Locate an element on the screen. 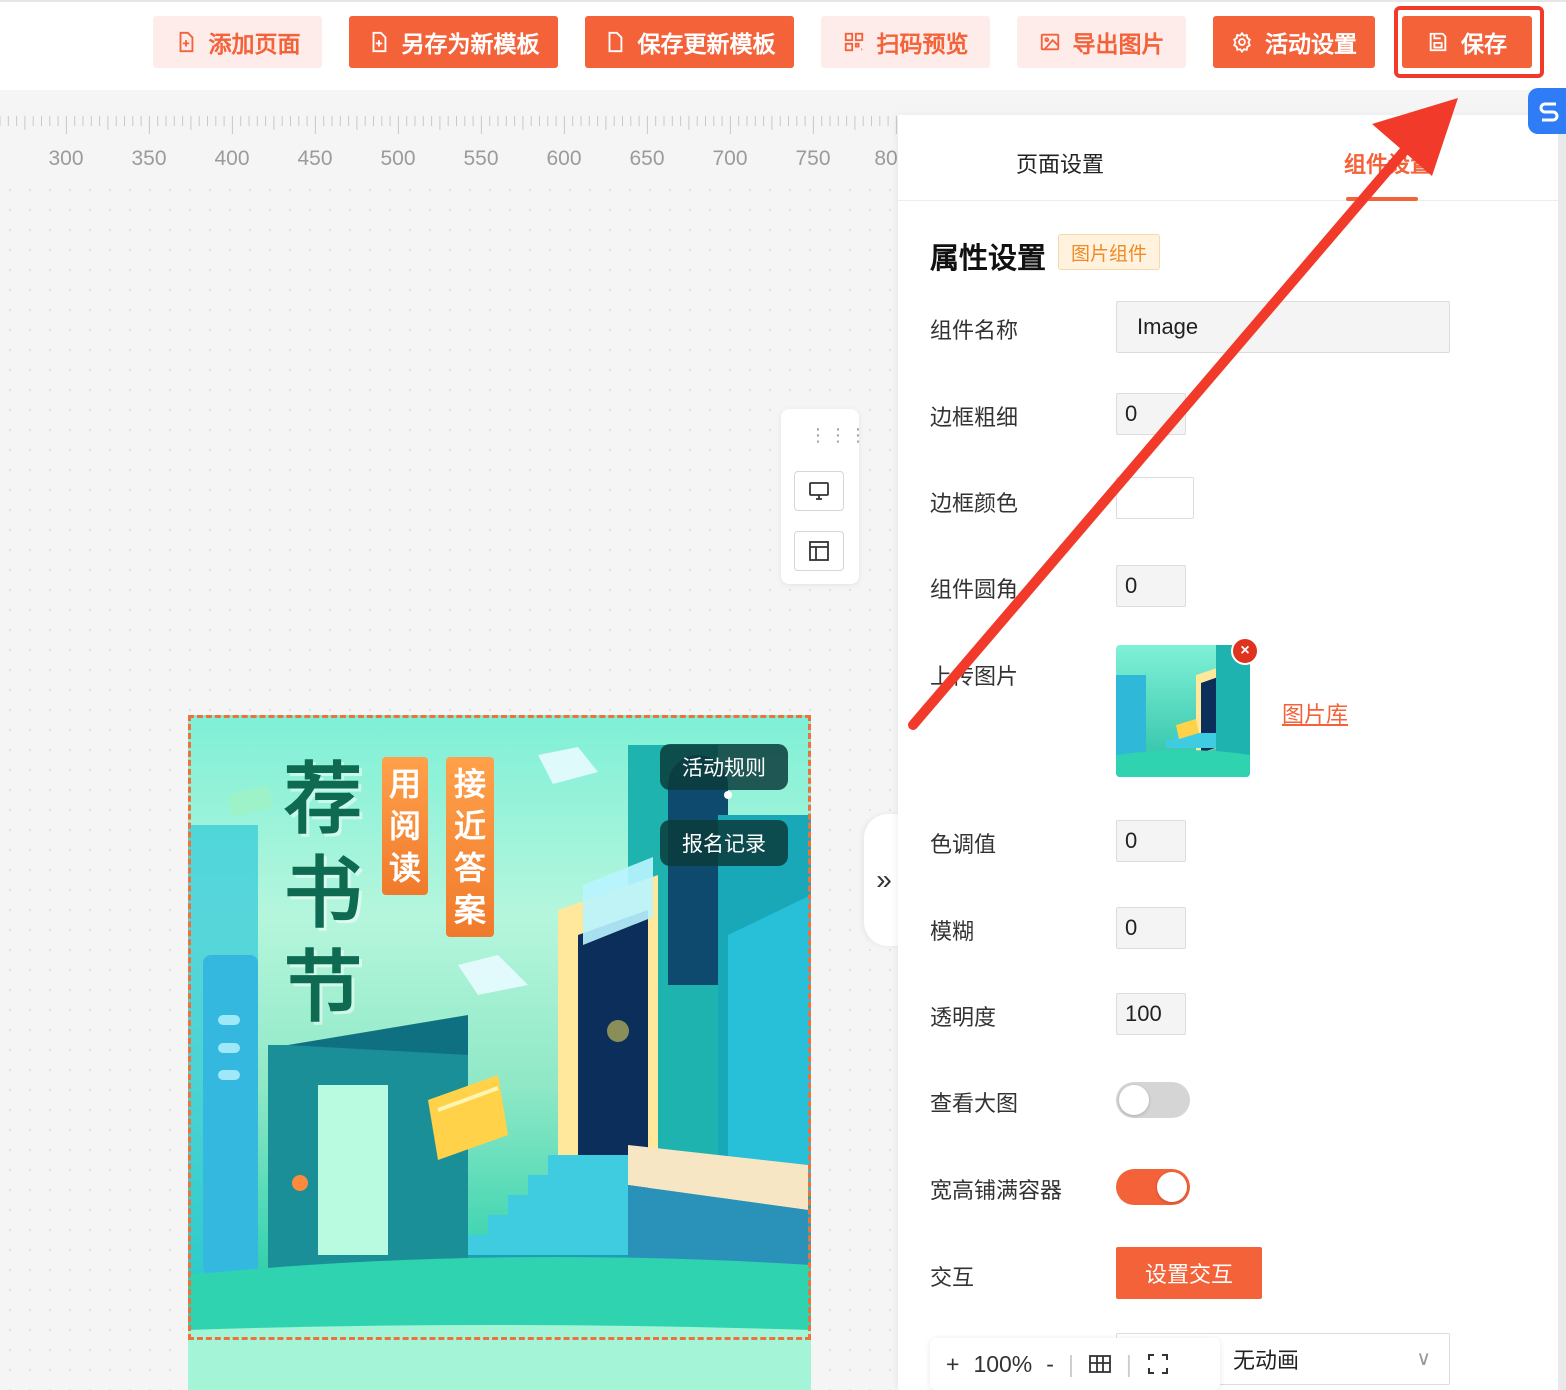 The image size is (1566, 1390). floating-assistant-icon is located at coordinates (1547, 111).